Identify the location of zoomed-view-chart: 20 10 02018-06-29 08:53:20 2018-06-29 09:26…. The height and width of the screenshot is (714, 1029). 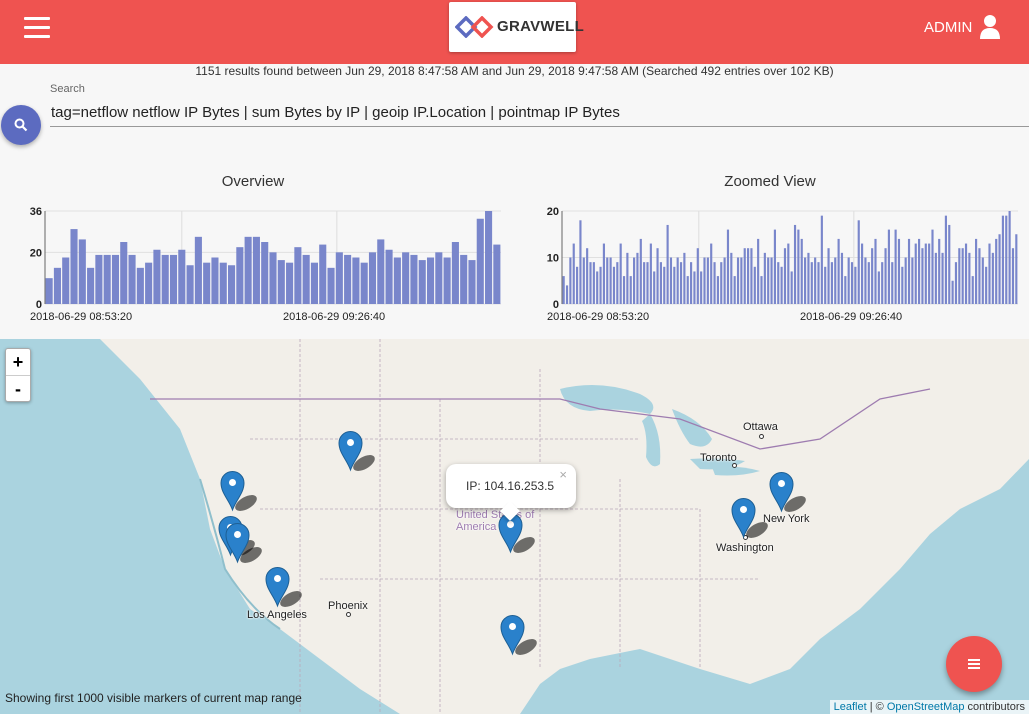
(773, 264).